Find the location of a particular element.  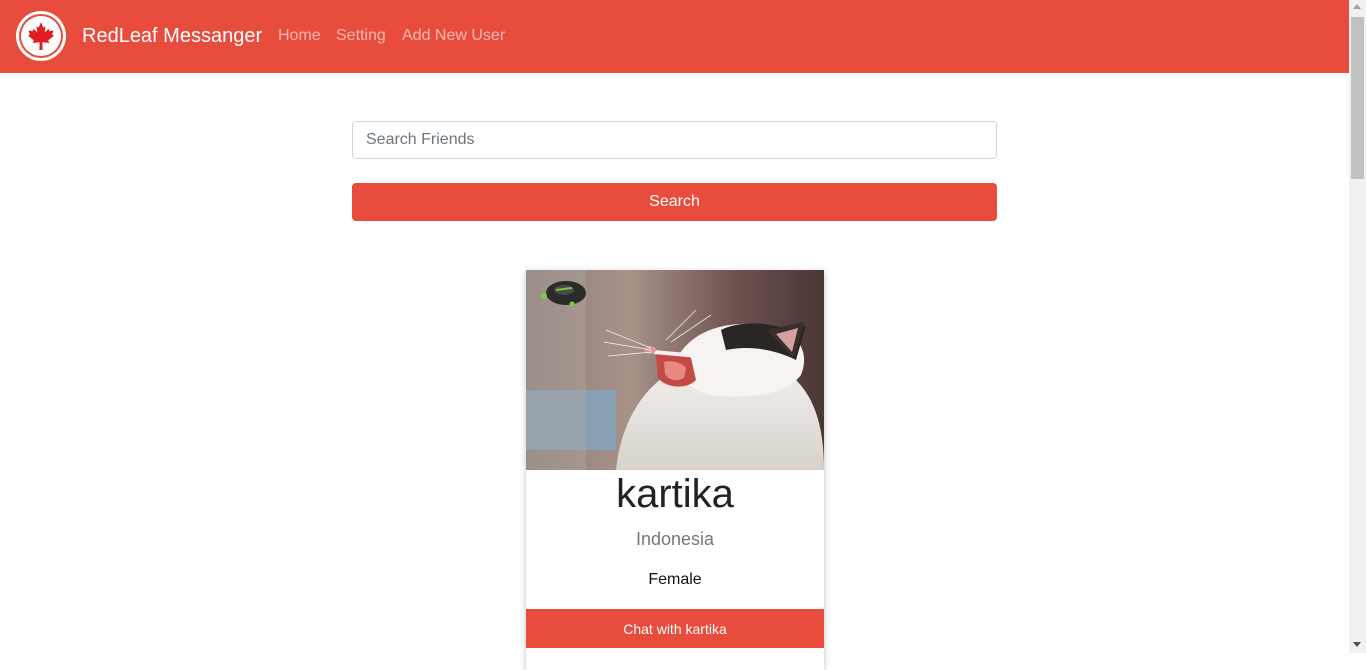

nav-add-new-user: Add New User is located at coordinates (453, 36).